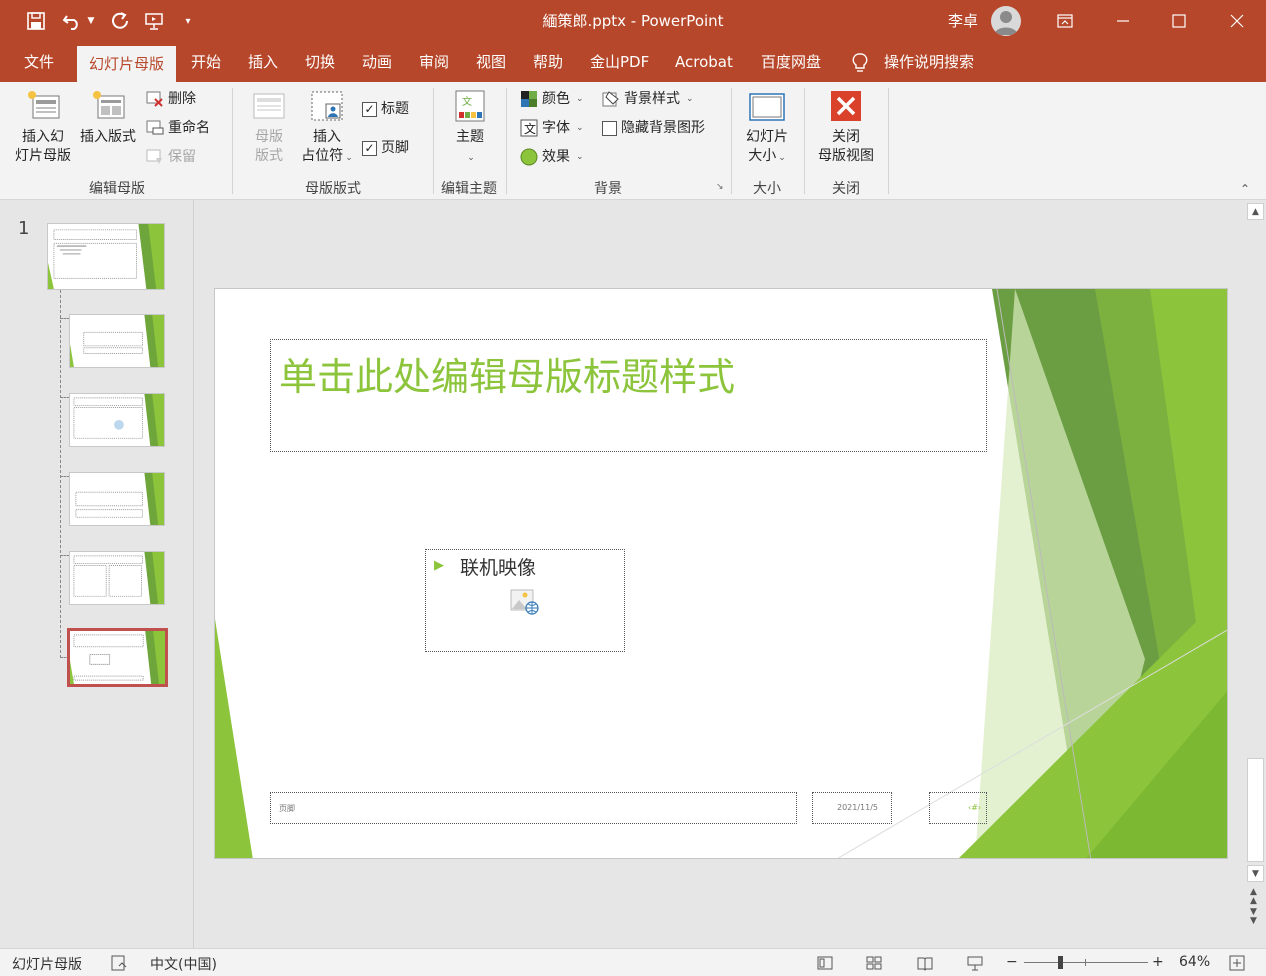  I want to click on themes-icon: 文, so click(470, 106).